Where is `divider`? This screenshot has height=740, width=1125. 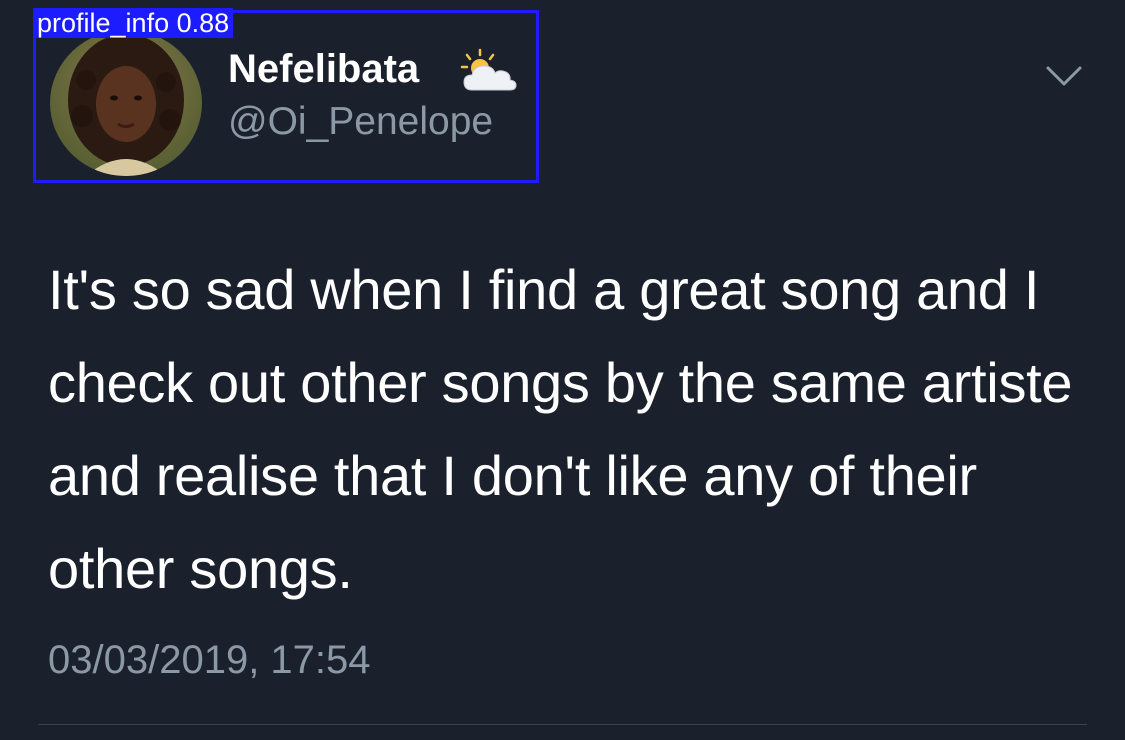 divider is located at coordinates (562, 724).